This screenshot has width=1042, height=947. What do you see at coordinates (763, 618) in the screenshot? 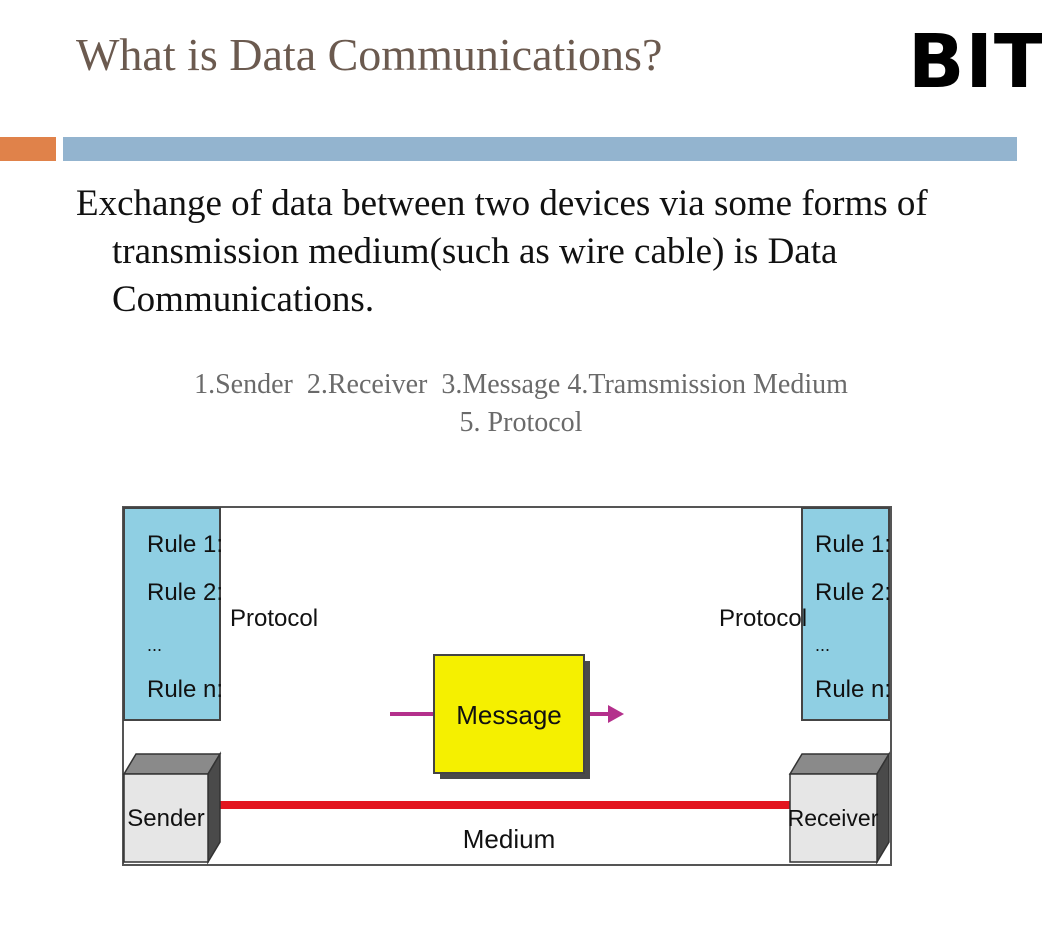
I see `right-protocol-label: Protocol` at bounding box center [763, 618].